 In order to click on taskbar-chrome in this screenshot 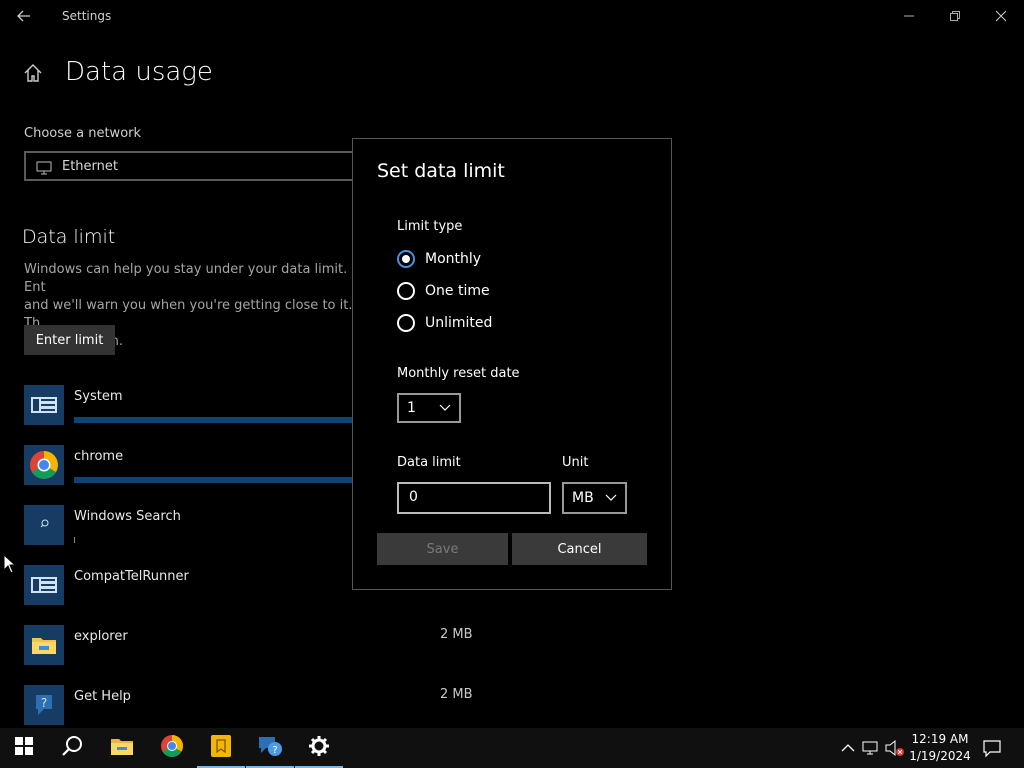, I will do `click(172, 748)`.